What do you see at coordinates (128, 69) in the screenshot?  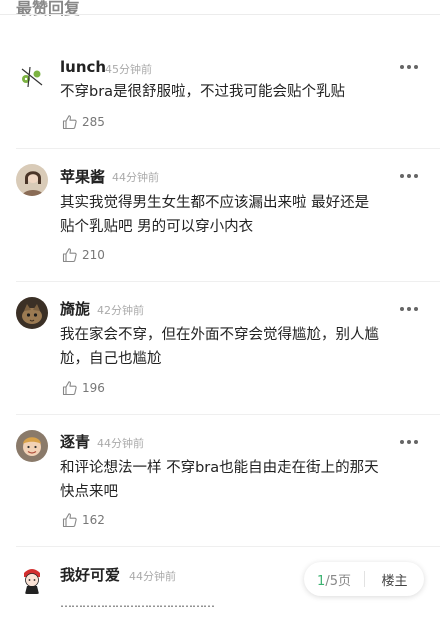 I see `comment-time: 45分钟前` at bounding box center [128, 69].